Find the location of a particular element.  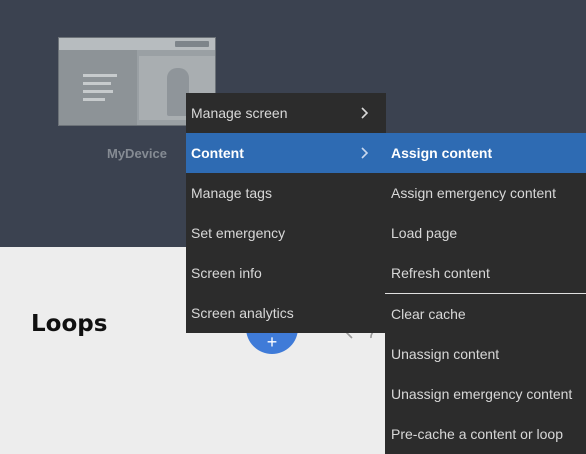

page-title: Loops is located at coordinates (69, 324).